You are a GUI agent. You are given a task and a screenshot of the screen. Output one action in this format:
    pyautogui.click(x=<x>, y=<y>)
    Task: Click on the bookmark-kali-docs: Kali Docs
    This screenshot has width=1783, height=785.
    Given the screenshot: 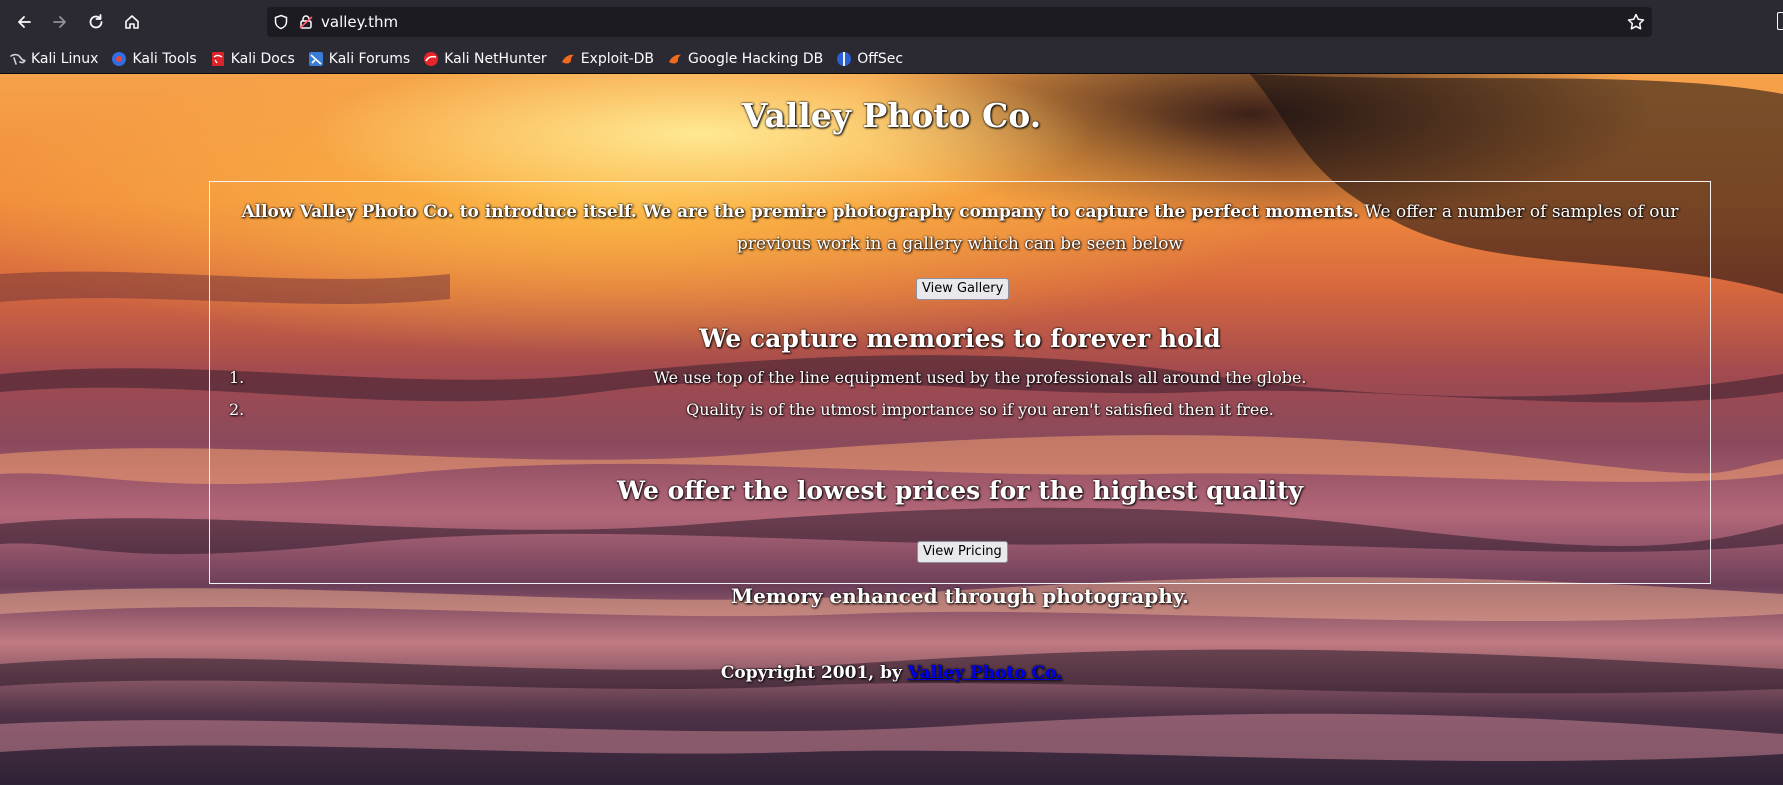 What is the action you would take?
    pyautogui.click(x=252, y=59)
    